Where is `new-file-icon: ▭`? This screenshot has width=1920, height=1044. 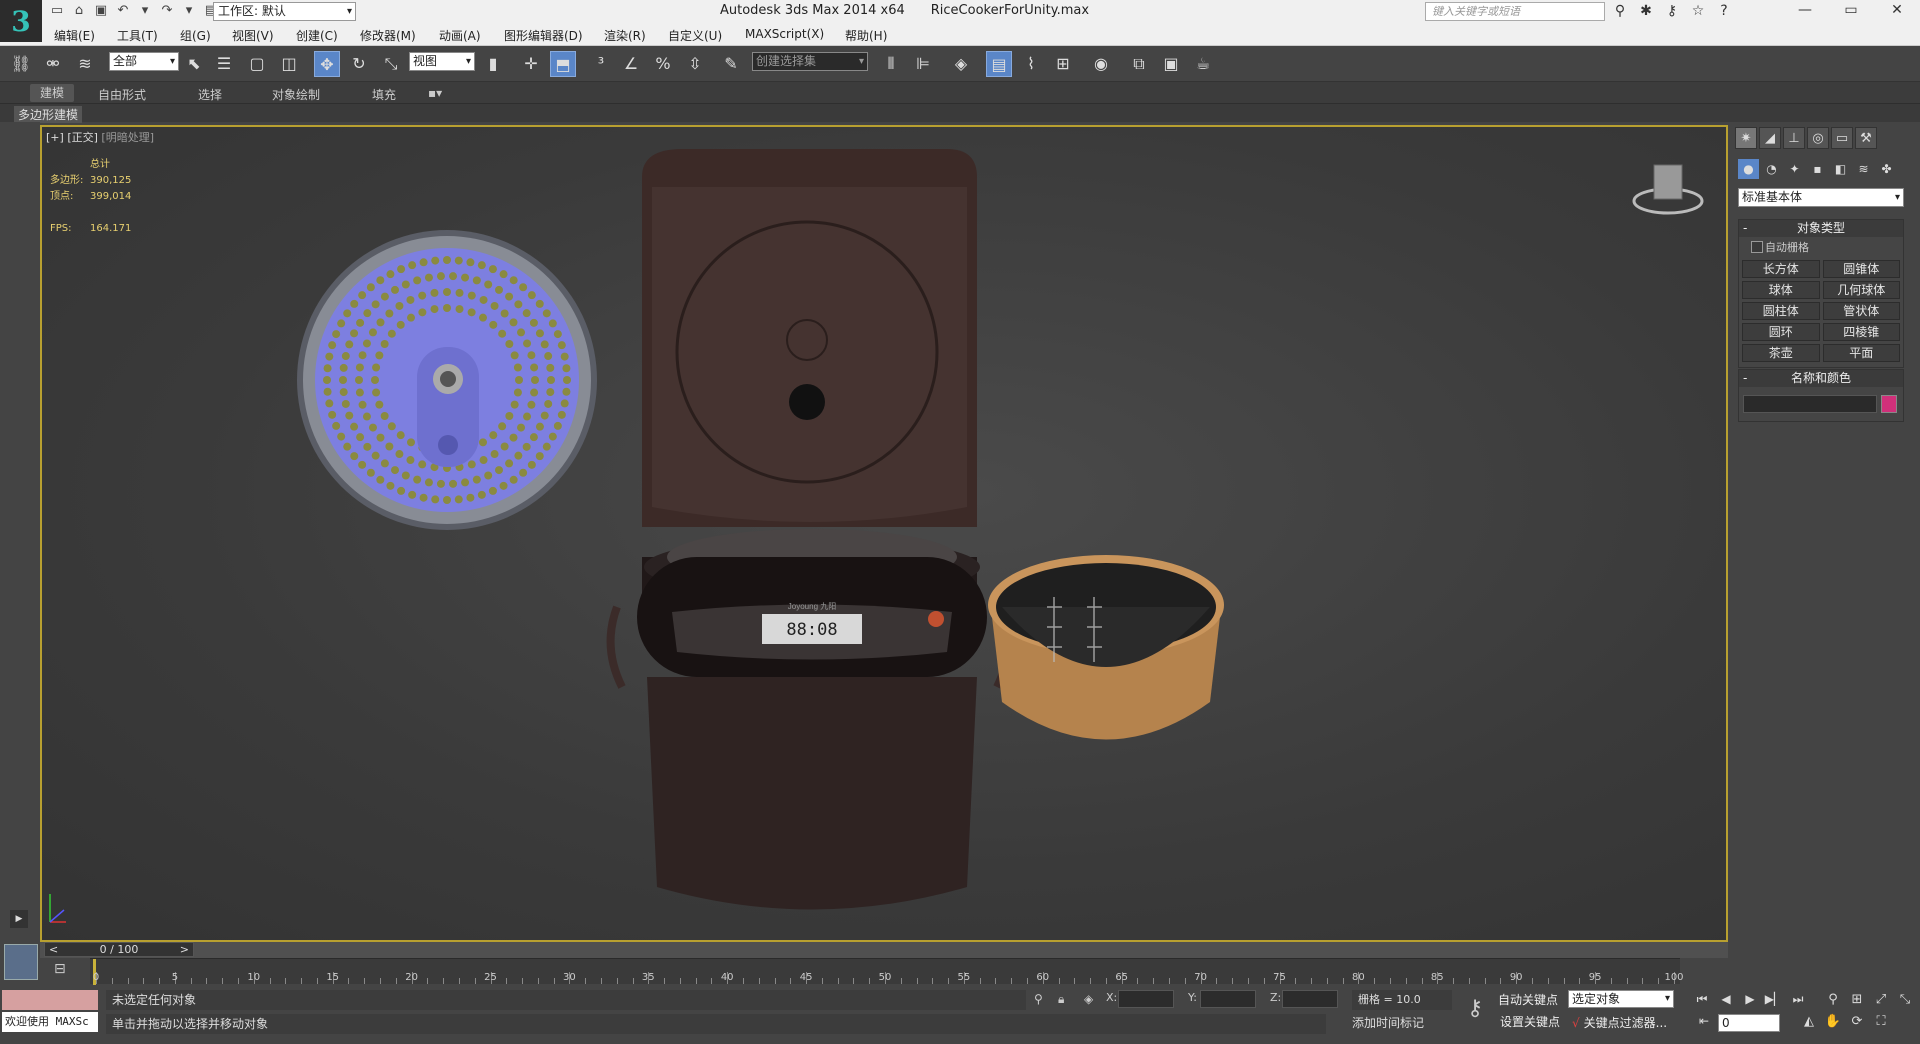
new-file-icon: ▭ is located at coordinates (57, 11).